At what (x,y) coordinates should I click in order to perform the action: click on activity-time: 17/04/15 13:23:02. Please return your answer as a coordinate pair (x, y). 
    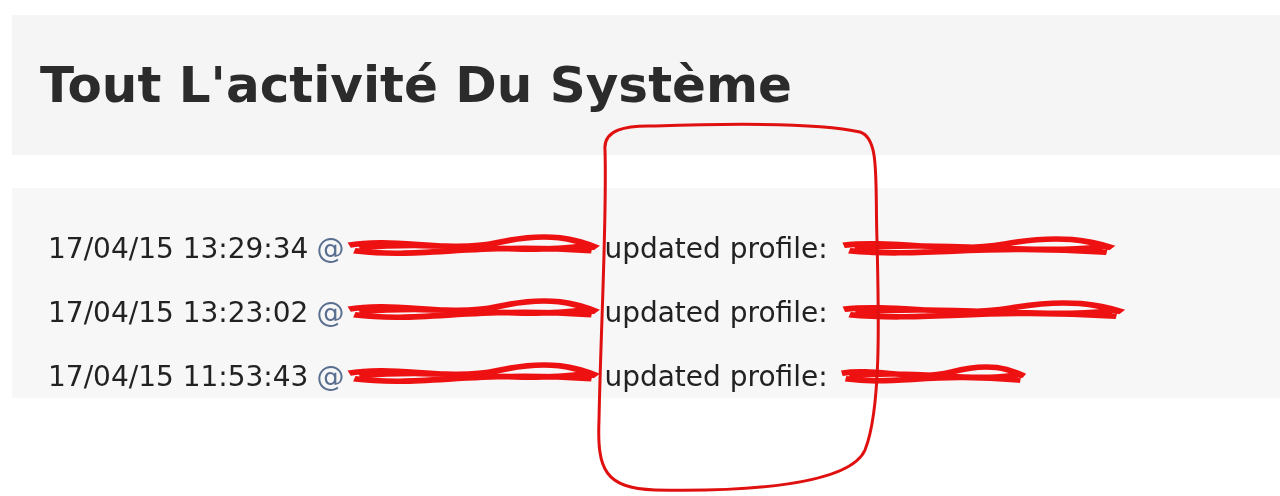
    Looking at the image, I should click on (178, 312).